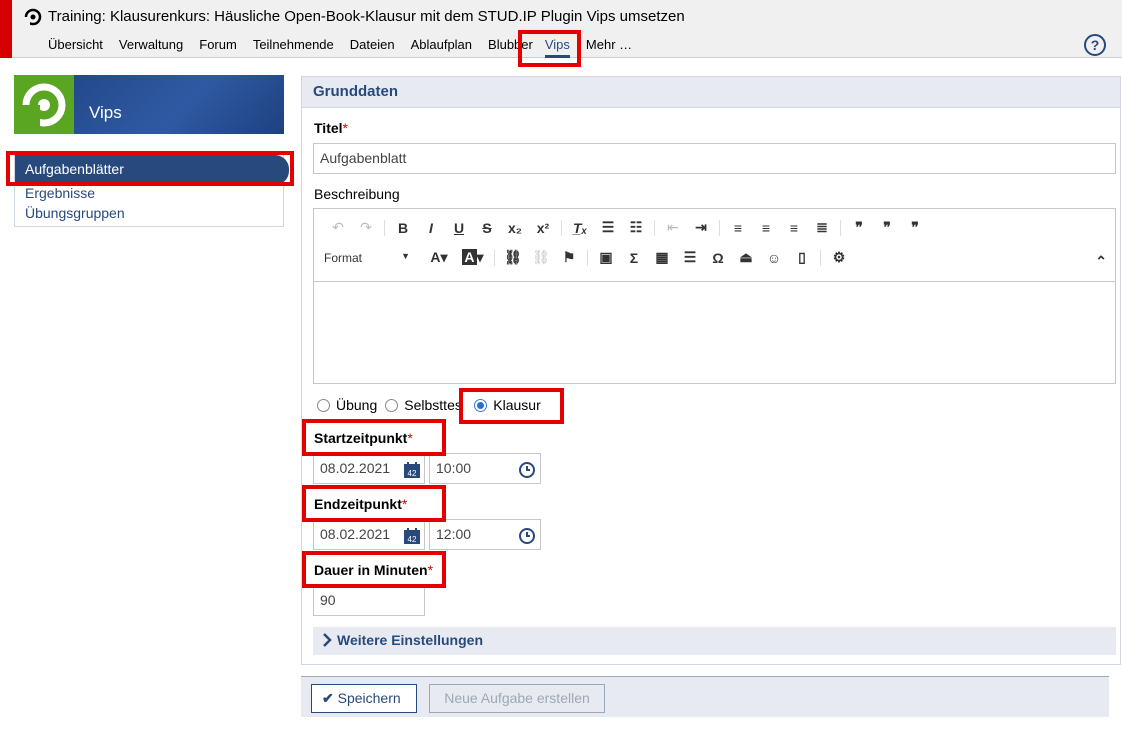 This screenshot has height=736, width=1122. I want to click on radio-klausur, so click(481, 405).